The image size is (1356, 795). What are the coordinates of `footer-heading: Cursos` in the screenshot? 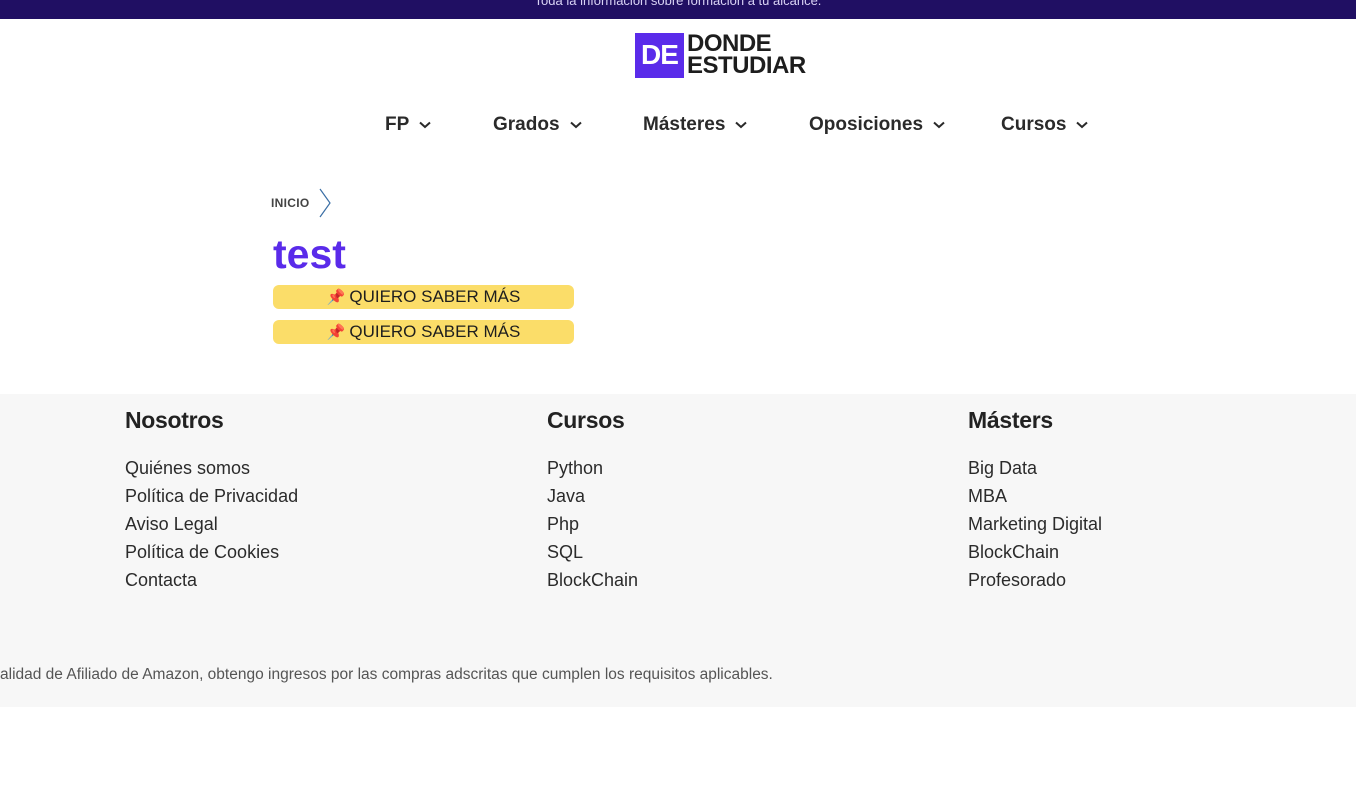 It's located at (586, 420).